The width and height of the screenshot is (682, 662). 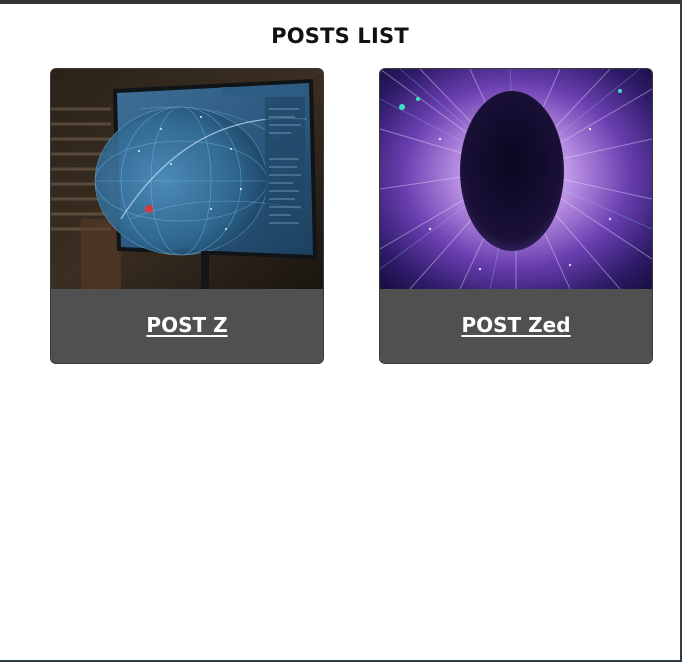 I want to click on post-image-portal, so click(x=516, y=179).